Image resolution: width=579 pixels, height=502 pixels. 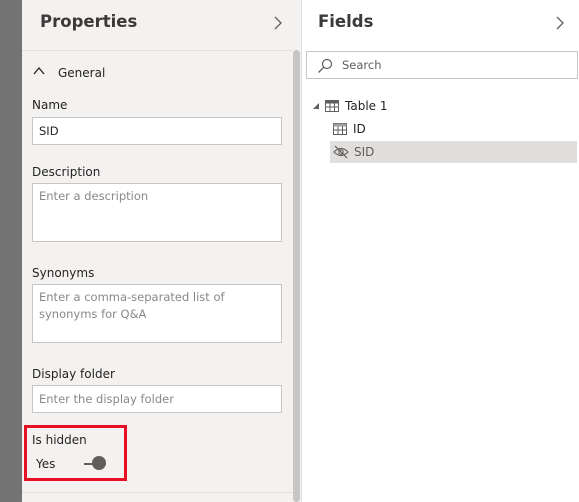 What do you see at coordinates (346, 21) in the screenshot?
I see `fields-title: Fields` at bounding box center [346, 21].